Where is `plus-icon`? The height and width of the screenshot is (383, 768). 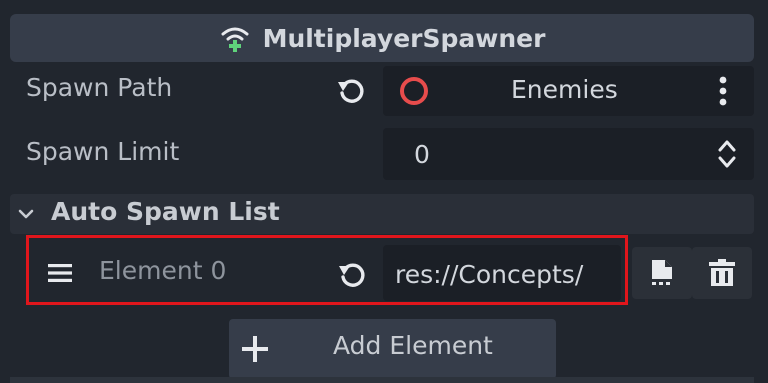
plus-icon is located at coordinates (255, 349).